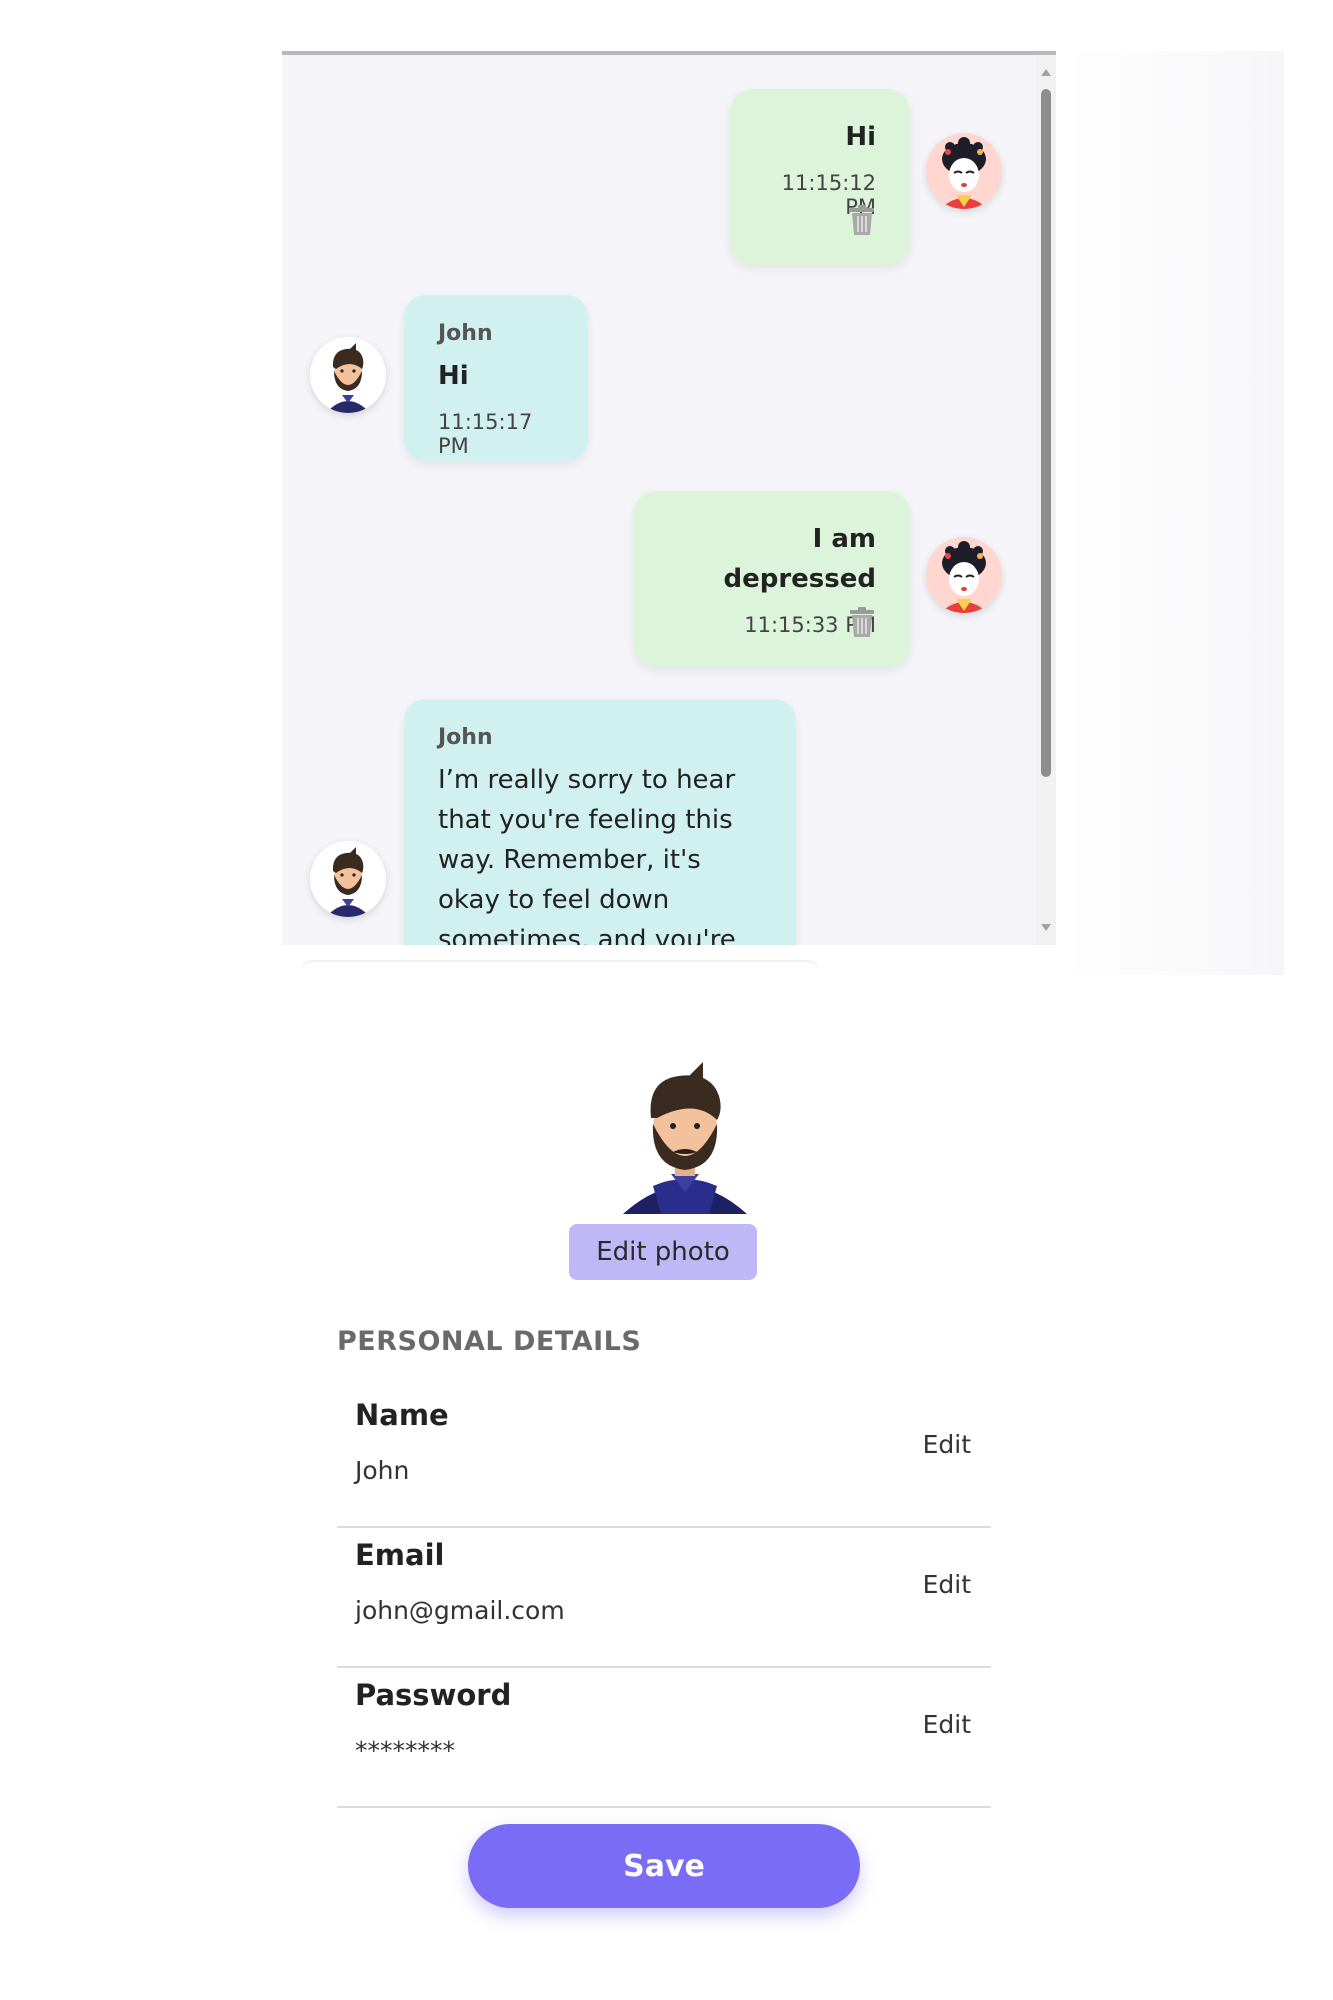 The height and width of the screenshot is (2000, 1333). Describe the element at coordinates (947, 1444) in the screenshot. I see `edit-name-link: Edit` at that location.